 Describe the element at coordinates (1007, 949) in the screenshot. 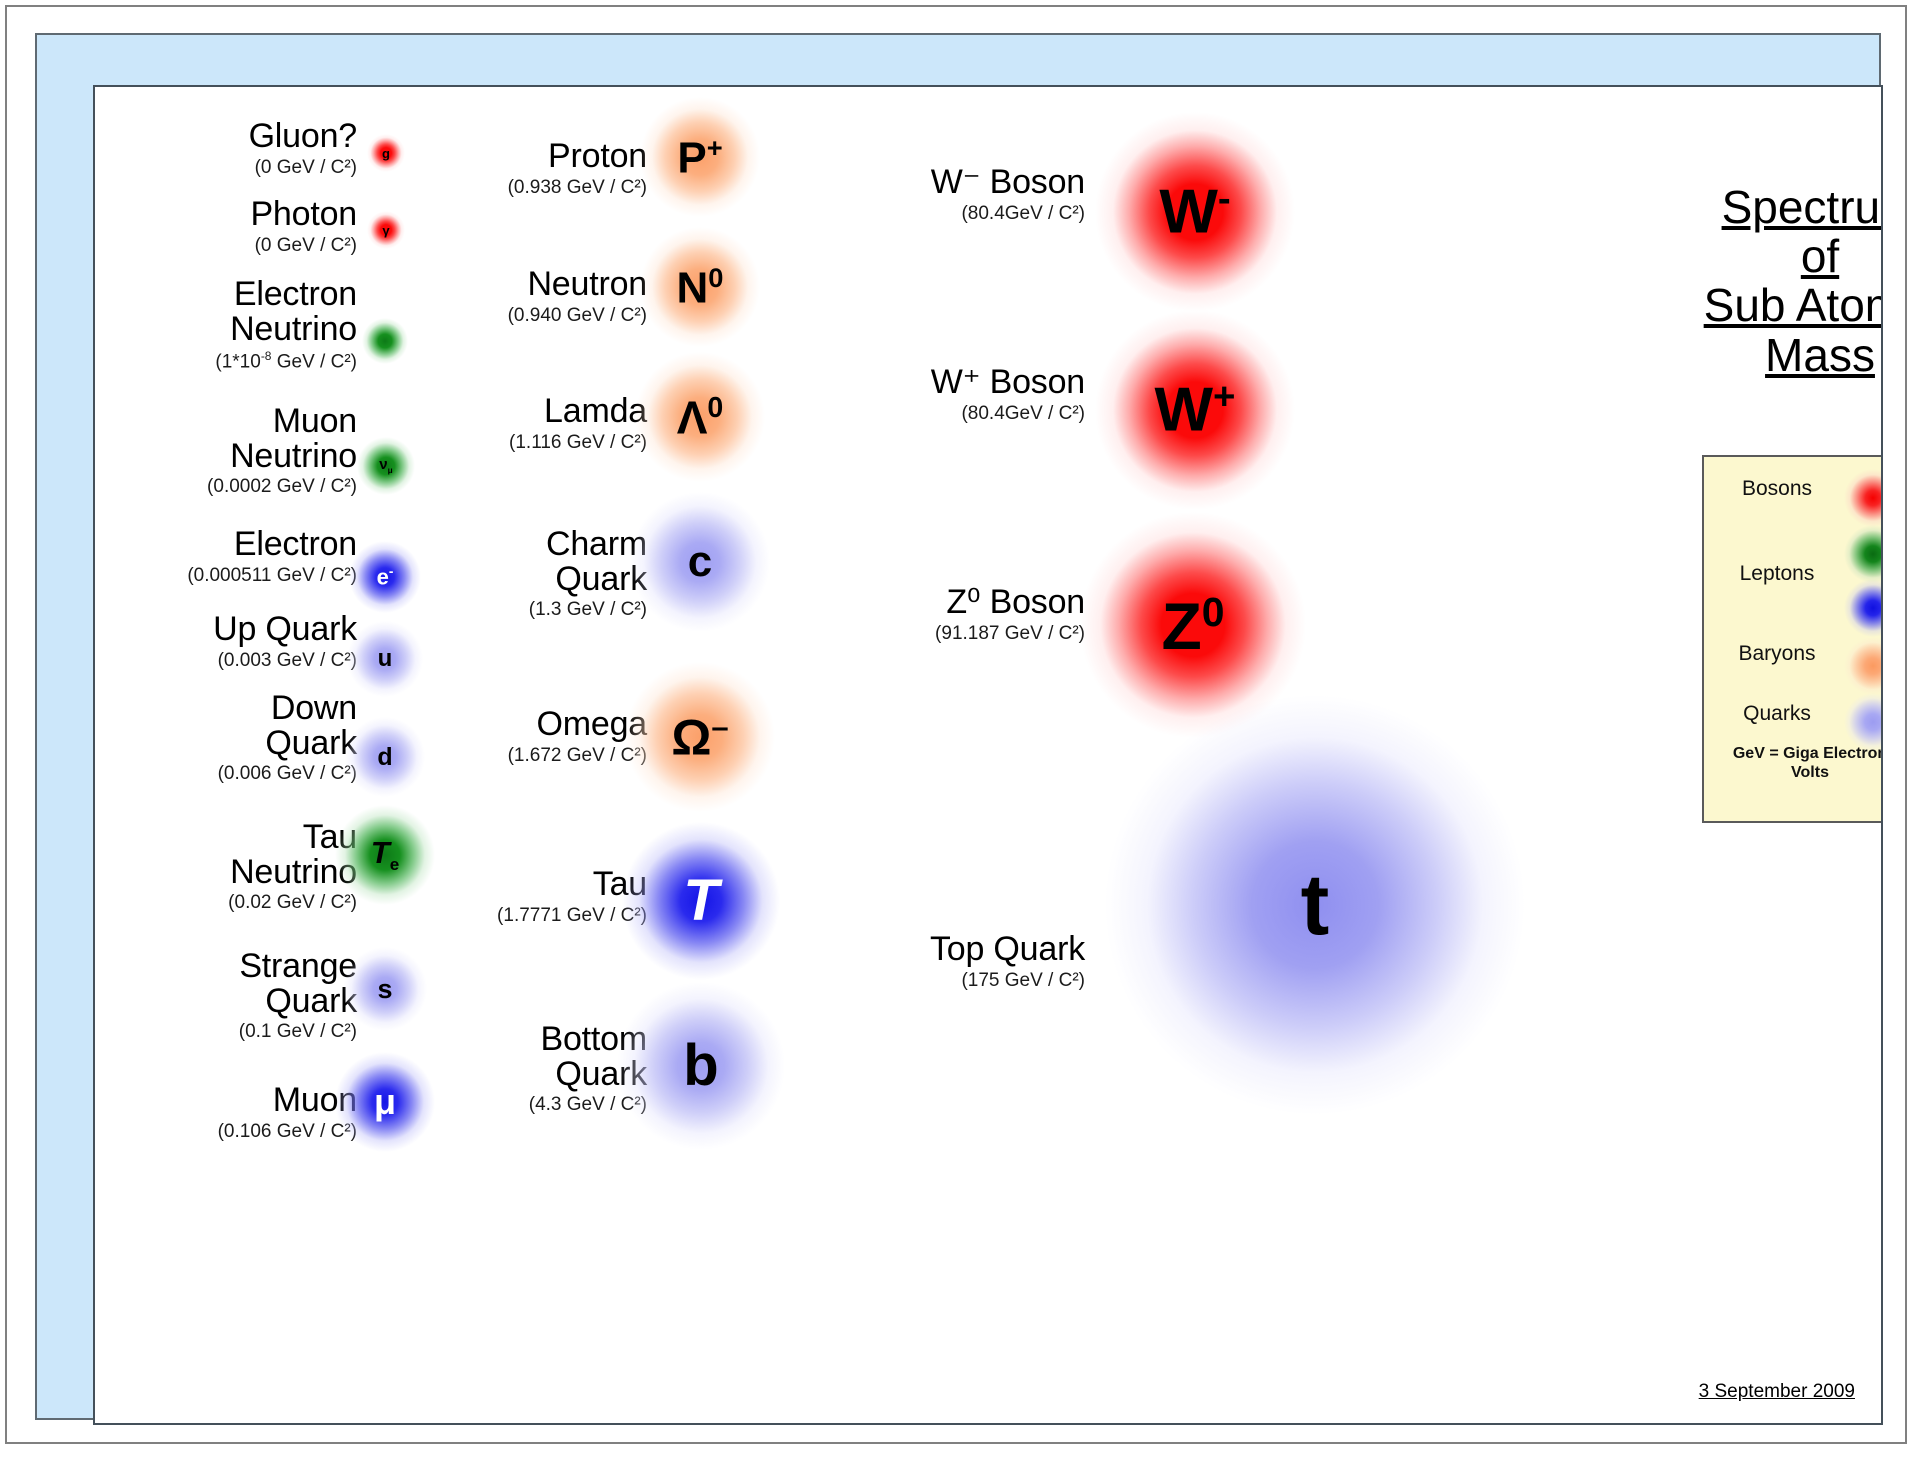

I see `particle-name: Top Quark` at that location.